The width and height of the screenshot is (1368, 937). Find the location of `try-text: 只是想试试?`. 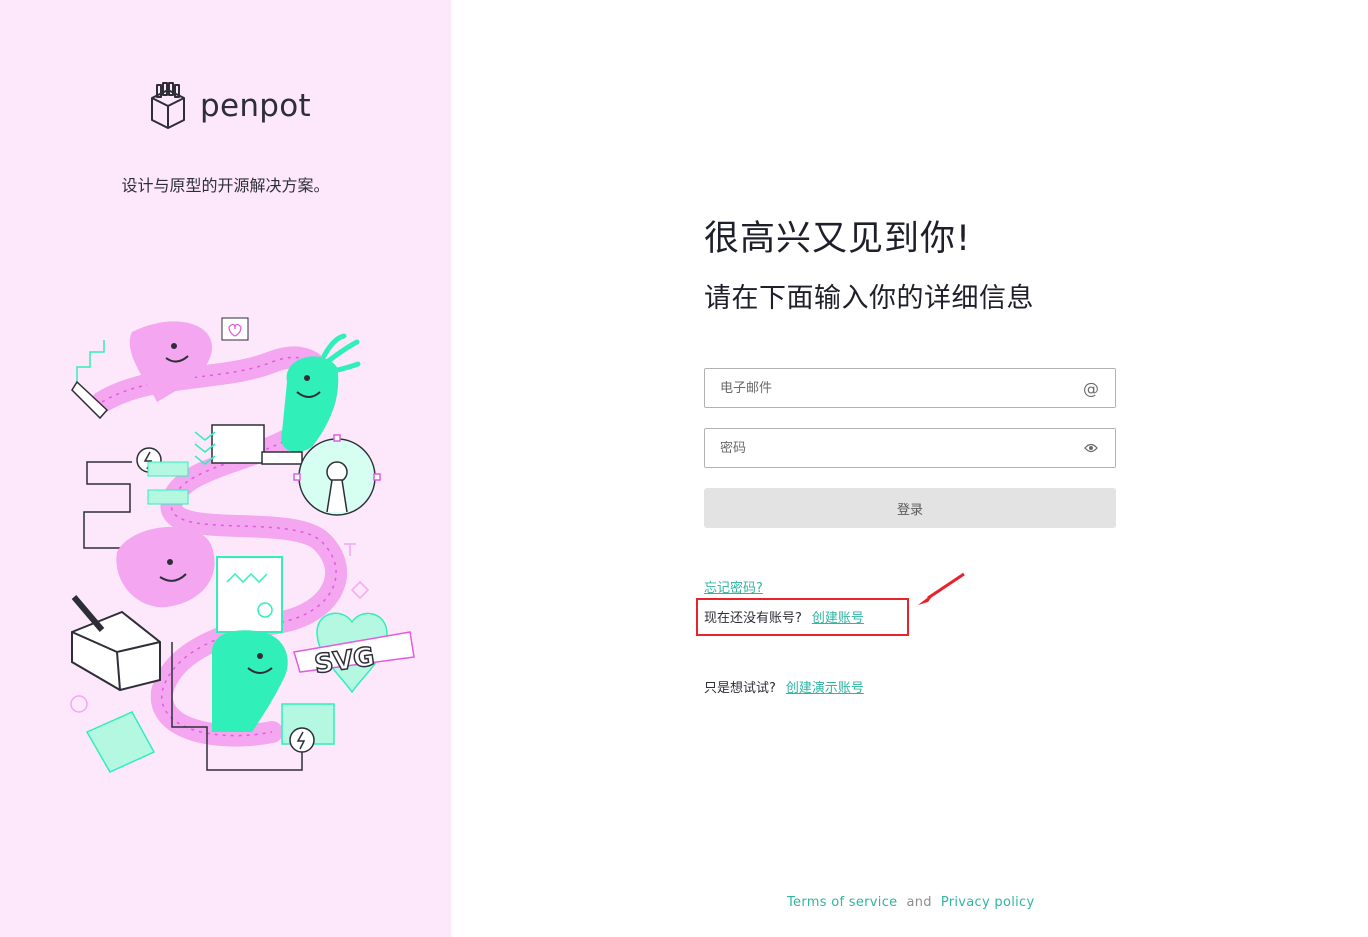

try-text: 只是想试试? is located at coordinates (740, 688).